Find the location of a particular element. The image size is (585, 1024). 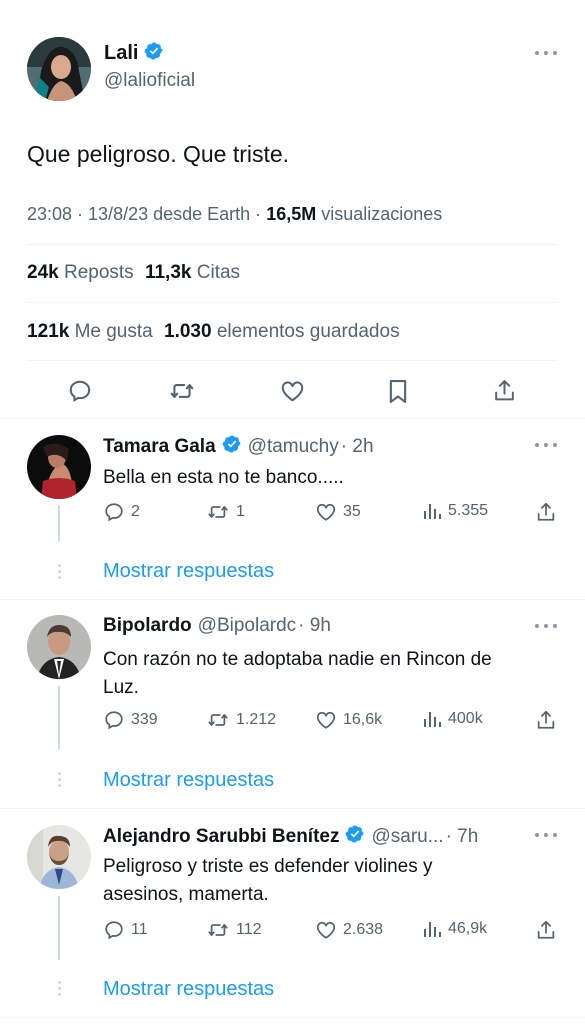

reply-count: 11 is located at coordinates (125, 930).